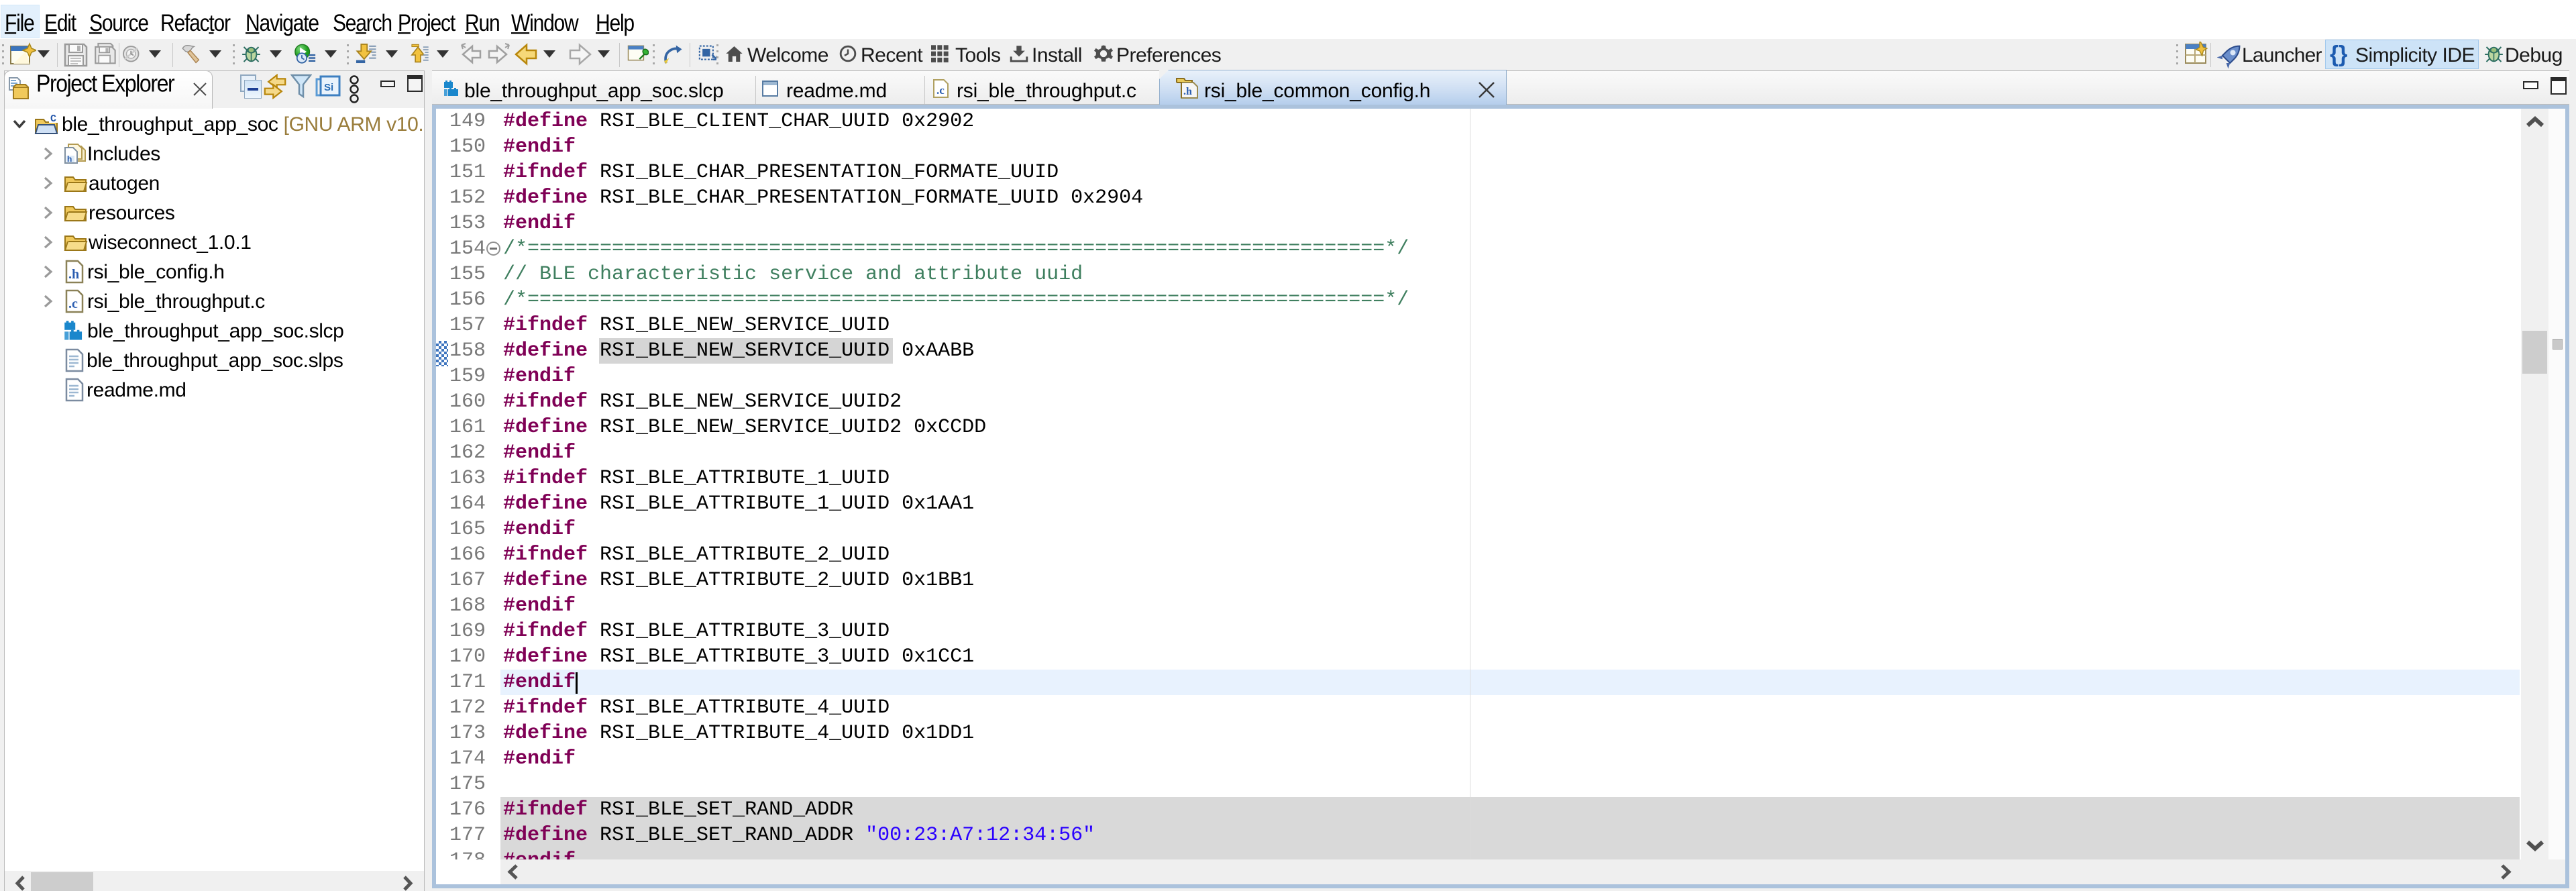 The height and width of the screenshot is (891, 2576). I want to click on svg-text: h, so click(69, 159).